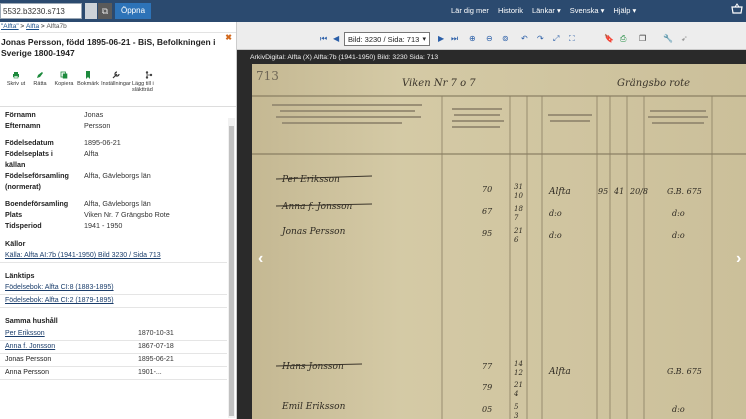  What do you see at coordinates (559, 372) in the screenshot?
I see `entry-place: Alfta` at bounding box center [559, 372].